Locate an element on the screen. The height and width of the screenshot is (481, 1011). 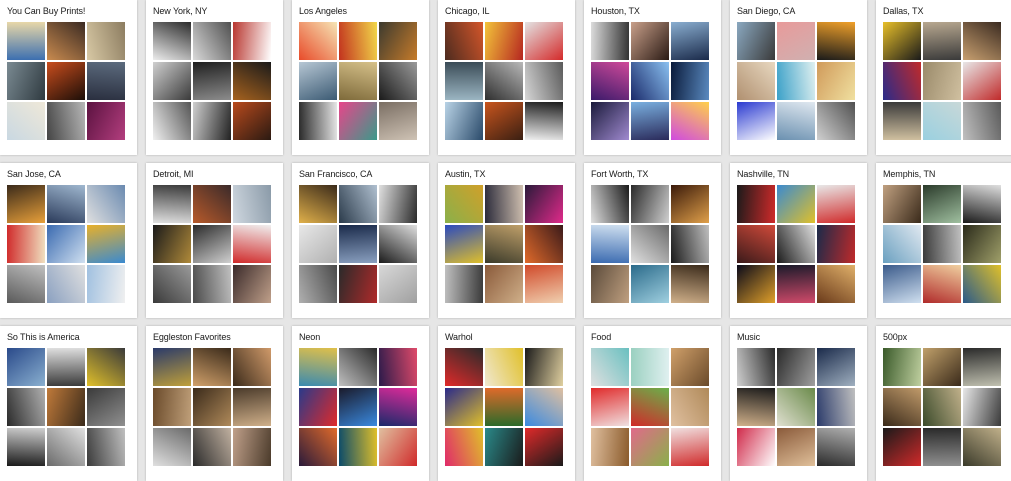
collection-title: Detroit, MI is located at coordinates (215, 174).